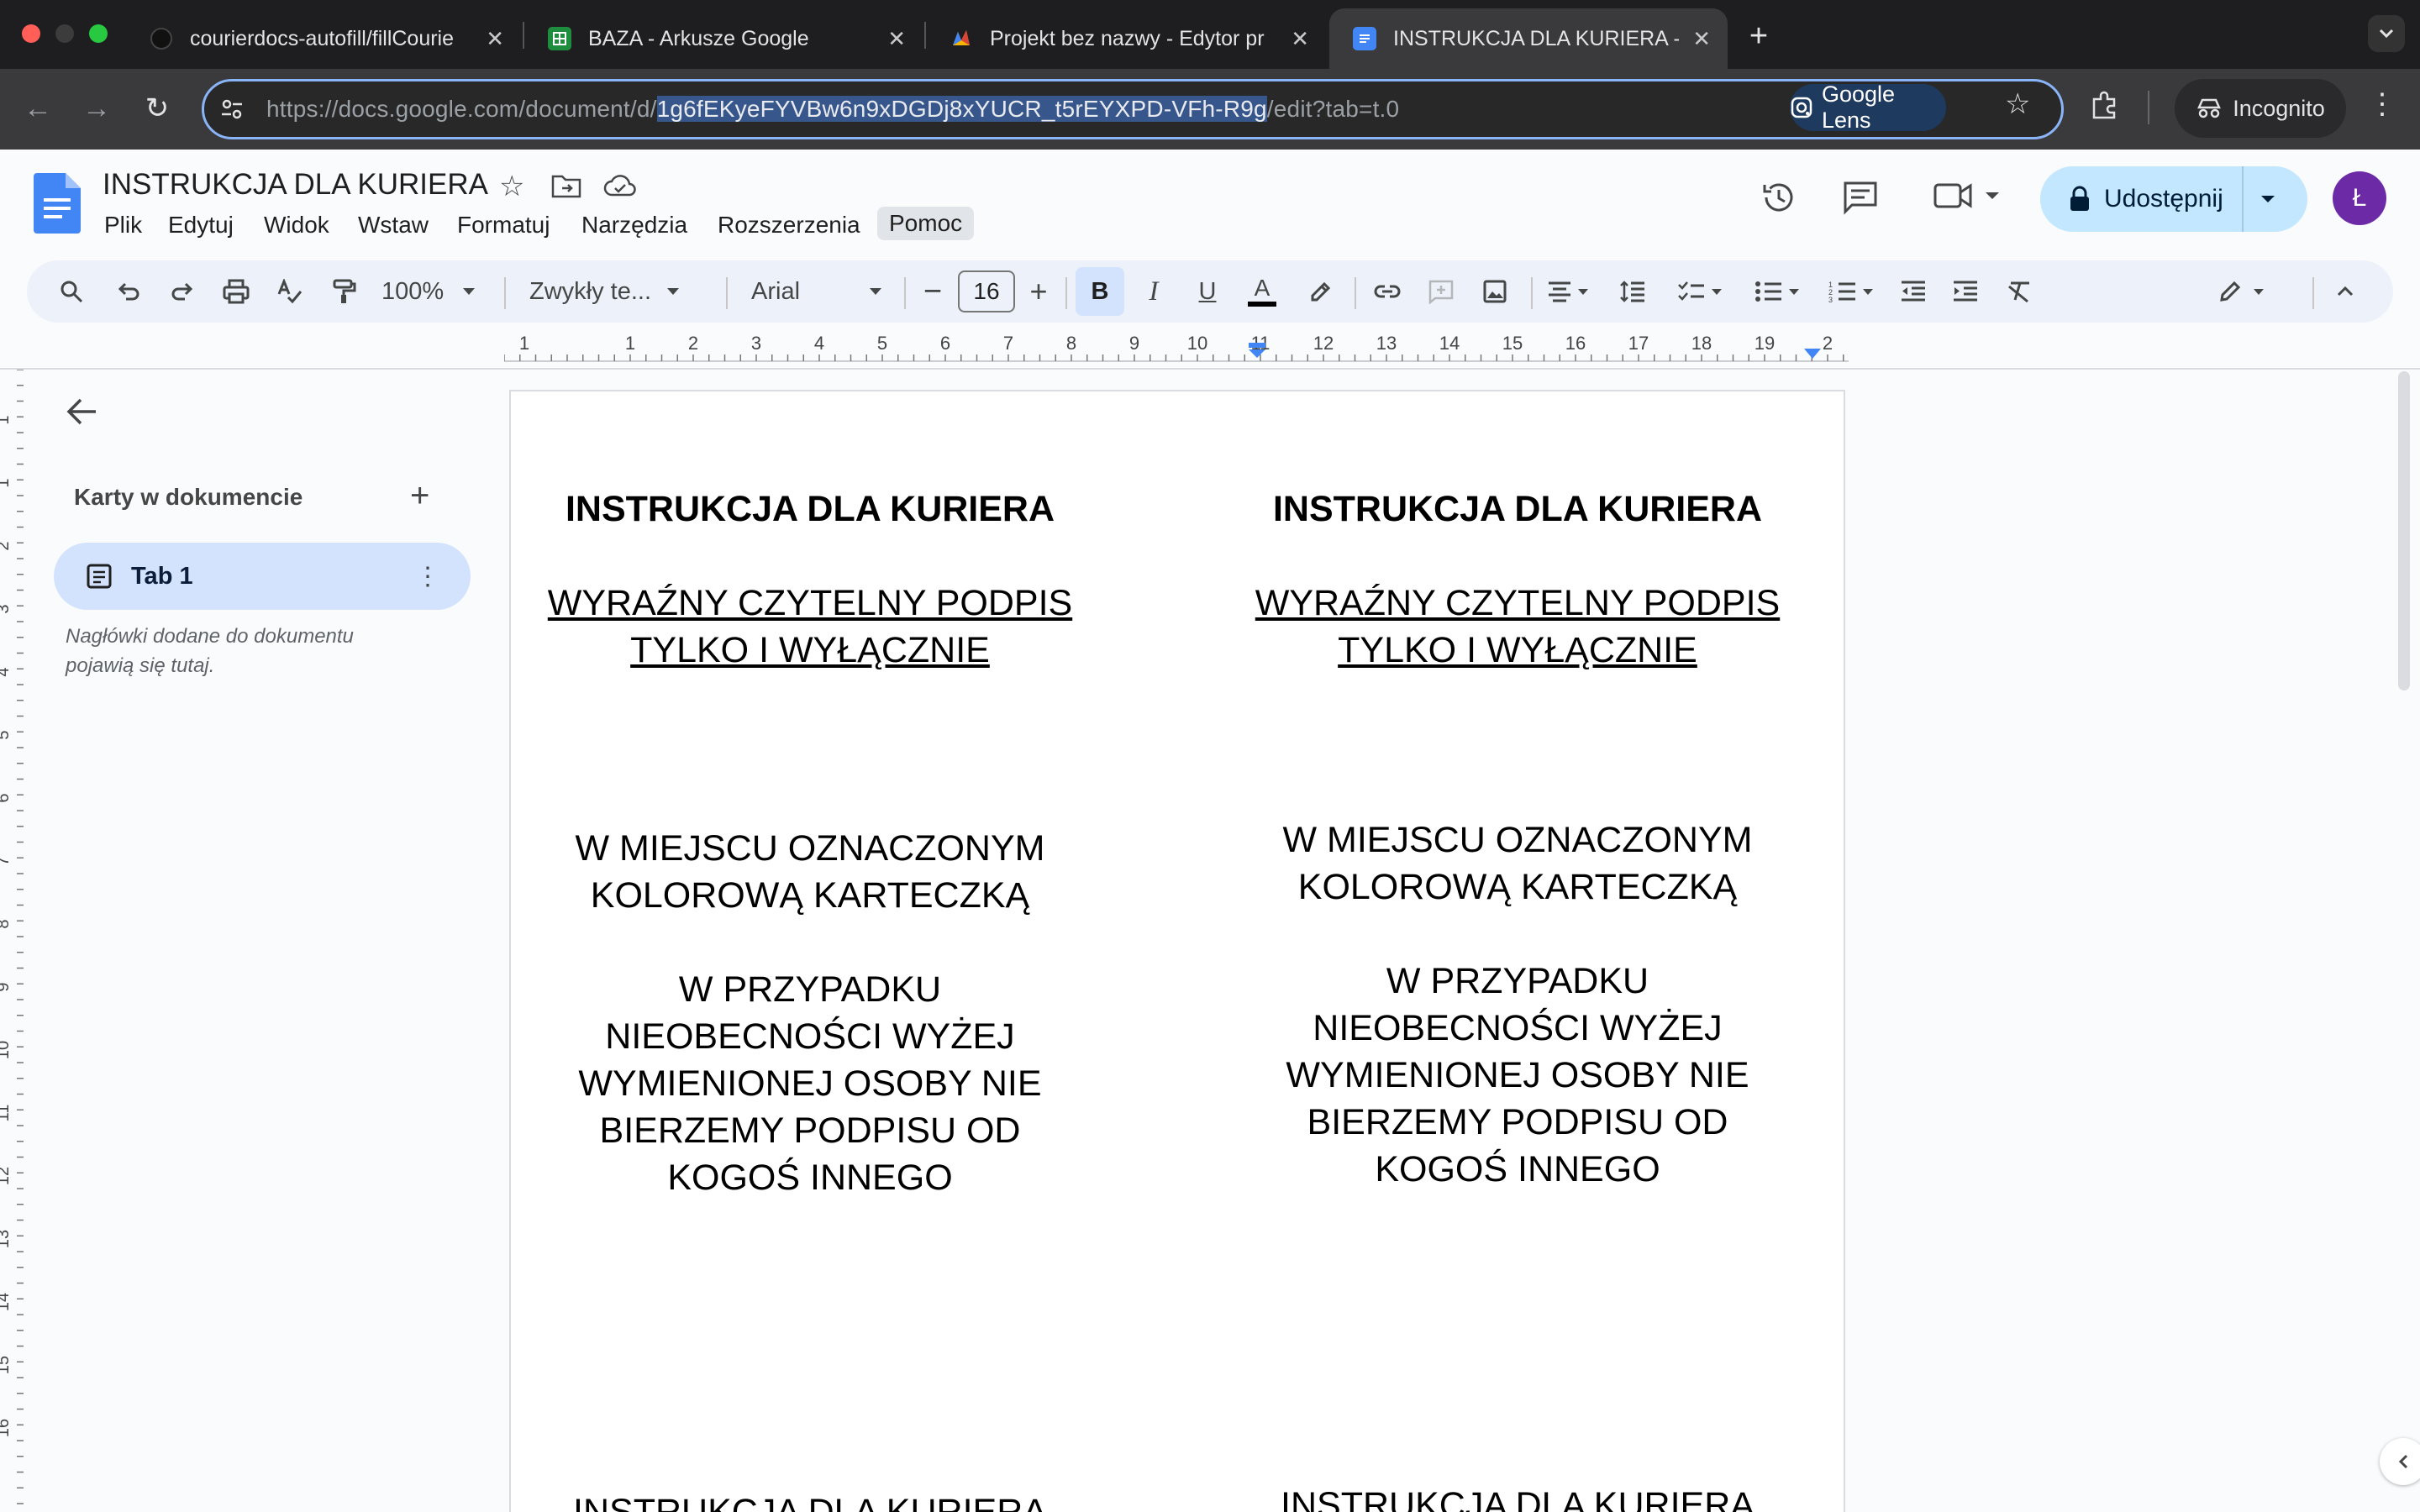 This screenshot has height=1512, width=2420. I want to click on right-absence-line-1: W PRZYPADKU, so click(1517, 981).